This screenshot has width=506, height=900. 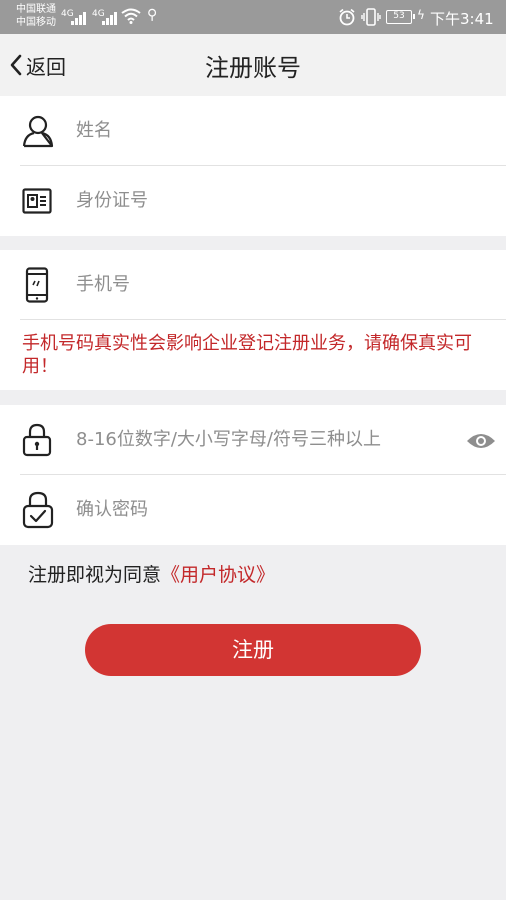 I want to click on header: 返回 注册账号, so click(x=253, y=65).